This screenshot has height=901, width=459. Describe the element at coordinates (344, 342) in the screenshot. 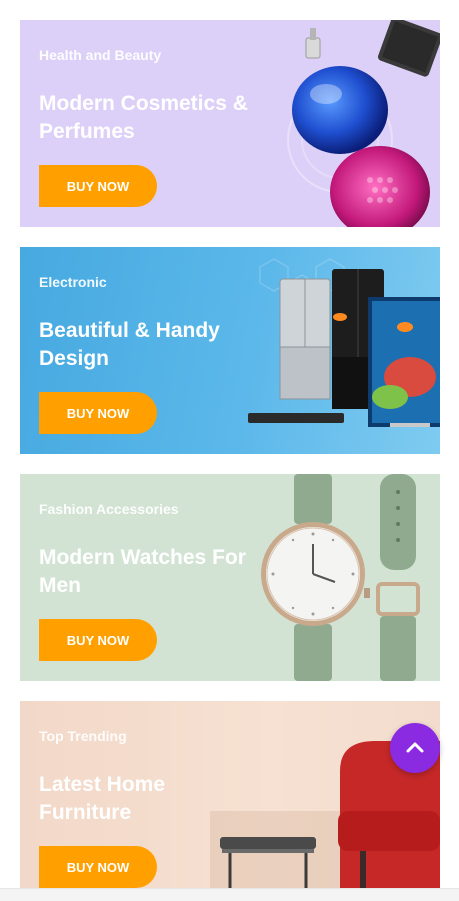

I see `appliances-image` at that location.